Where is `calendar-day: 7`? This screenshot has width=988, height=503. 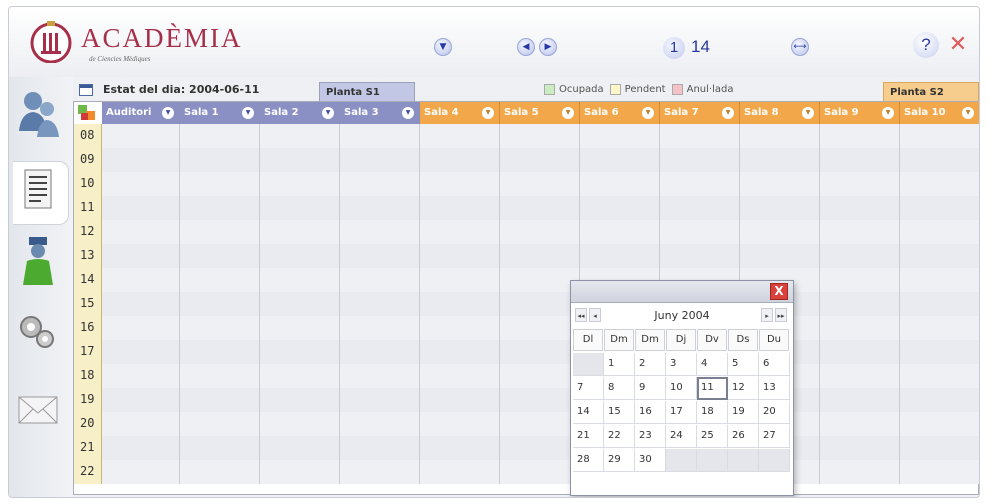
calendar-day: 7 is located at coordinates (588, 388).